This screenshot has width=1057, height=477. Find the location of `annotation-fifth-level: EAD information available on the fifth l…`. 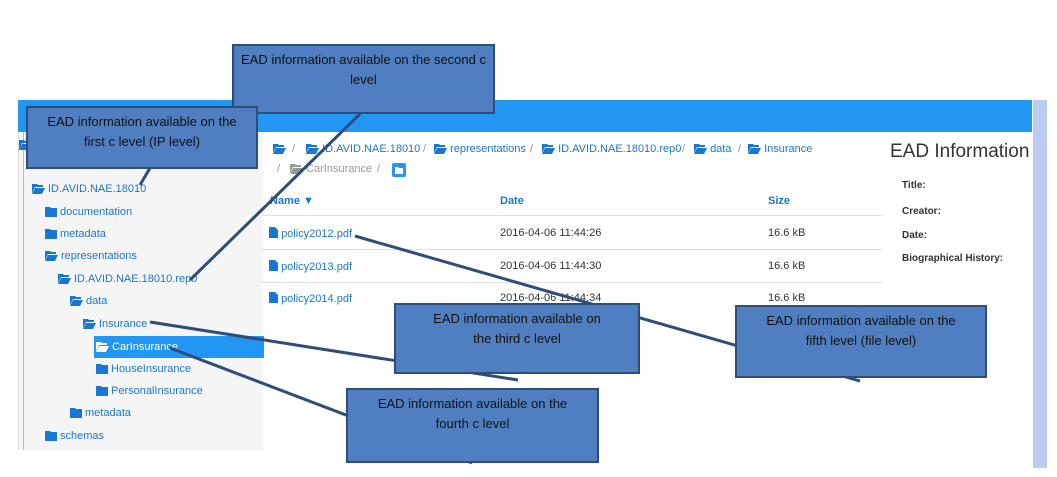

annotation-fifth-level: EAD information available on the fifth l… is located at coordinates (861, 341).